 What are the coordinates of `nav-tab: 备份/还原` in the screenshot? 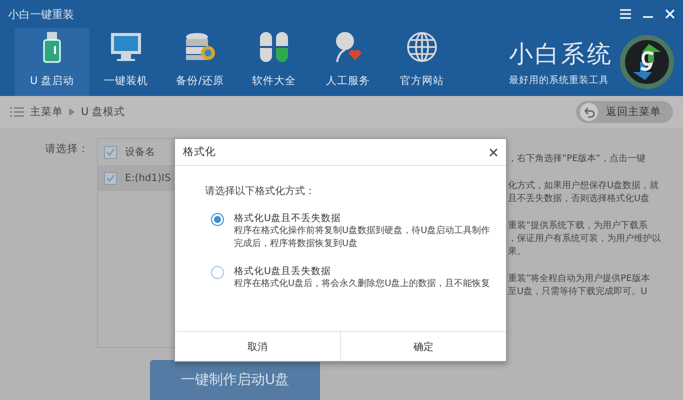 It's located at (200, 62).